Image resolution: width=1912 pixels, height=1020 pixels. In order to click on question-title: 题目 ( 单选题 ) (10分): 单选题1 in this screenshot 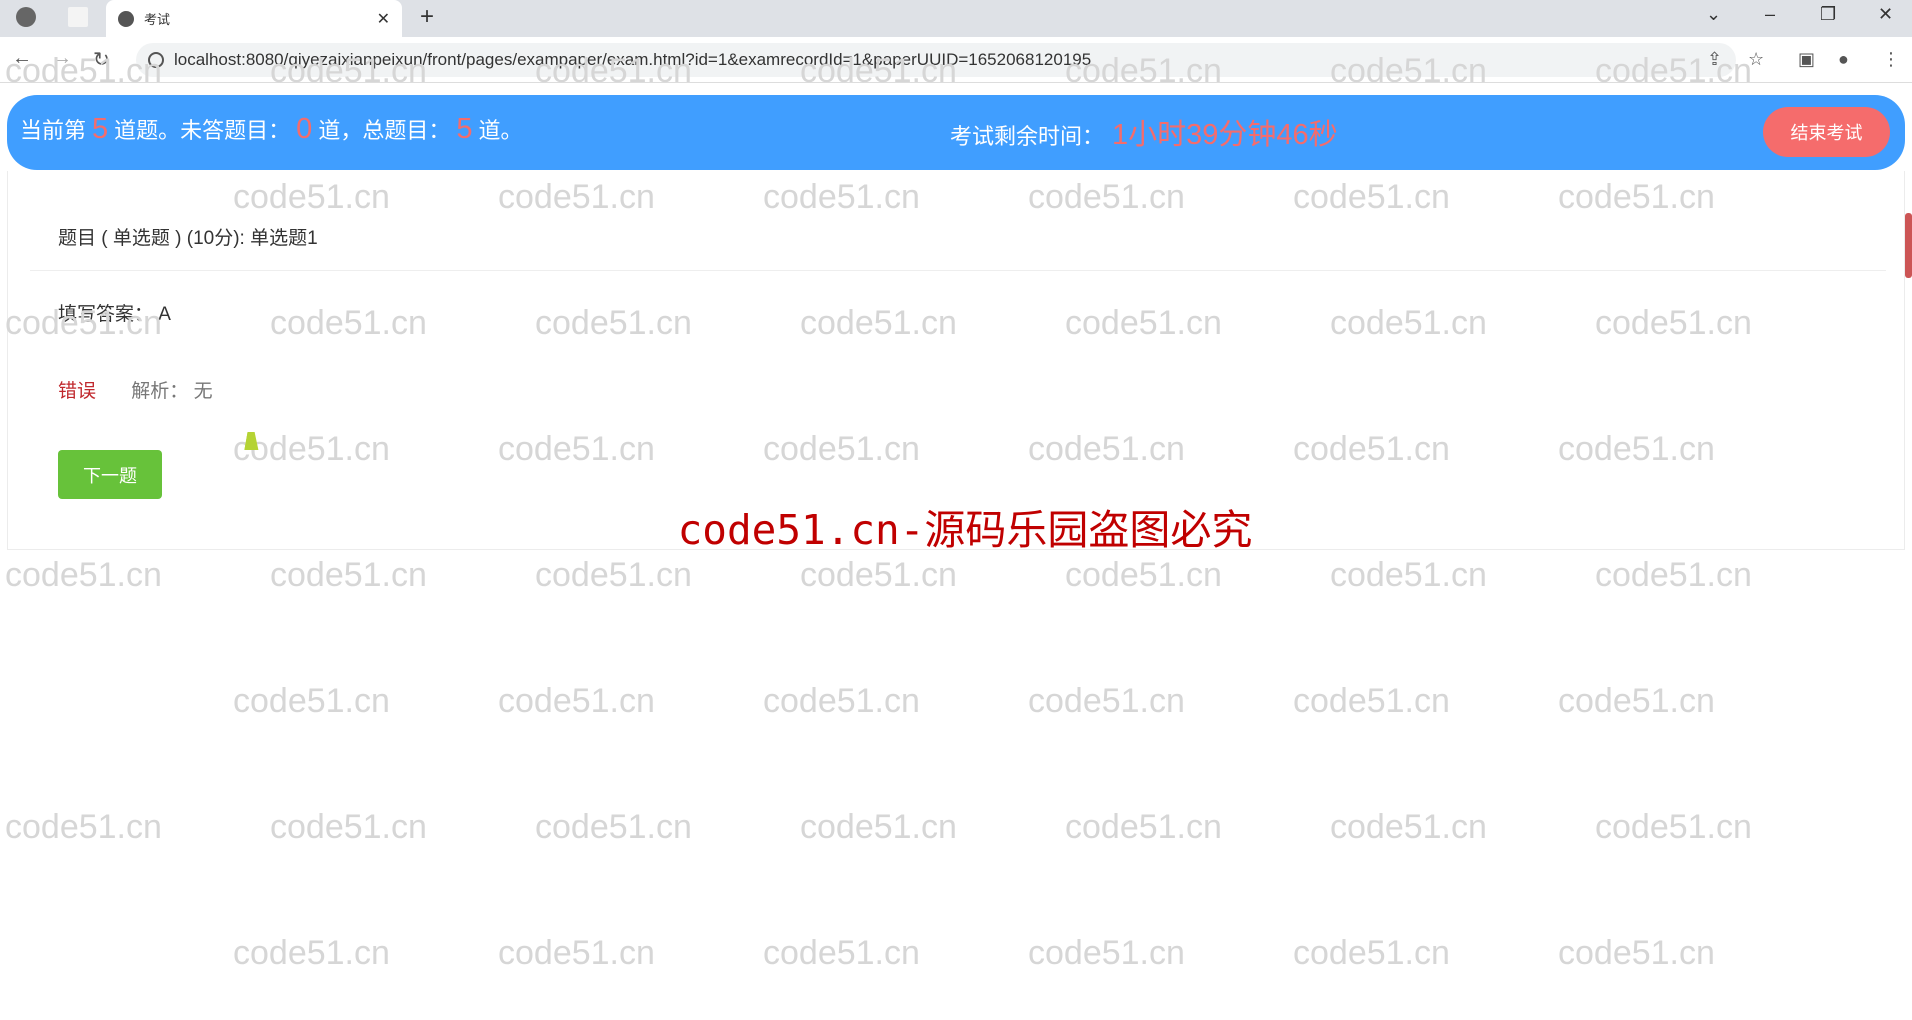, I will do `click(188, 238)`.